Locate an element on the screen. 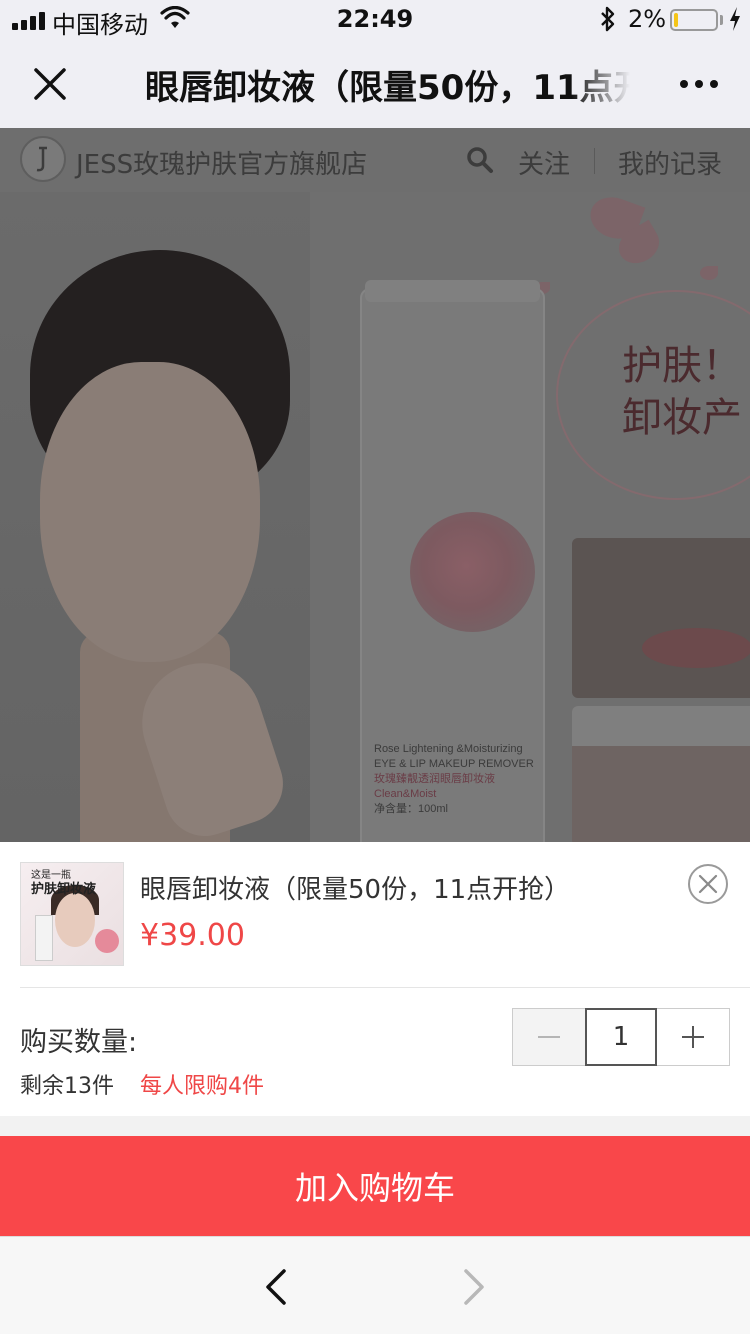  quantity-input: 1 is located at coordinates (621, 1037).